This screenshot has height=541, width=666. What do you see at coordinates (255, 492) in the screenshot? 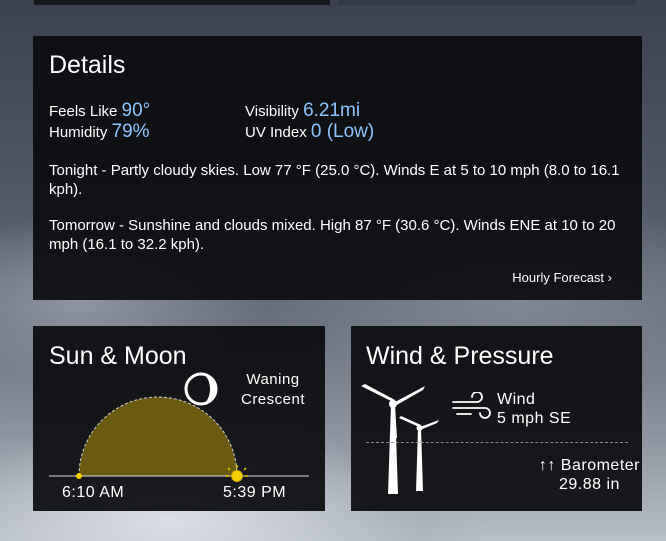
I see `sunset-time: 5:39 PM` at bounding box center [255, 492].